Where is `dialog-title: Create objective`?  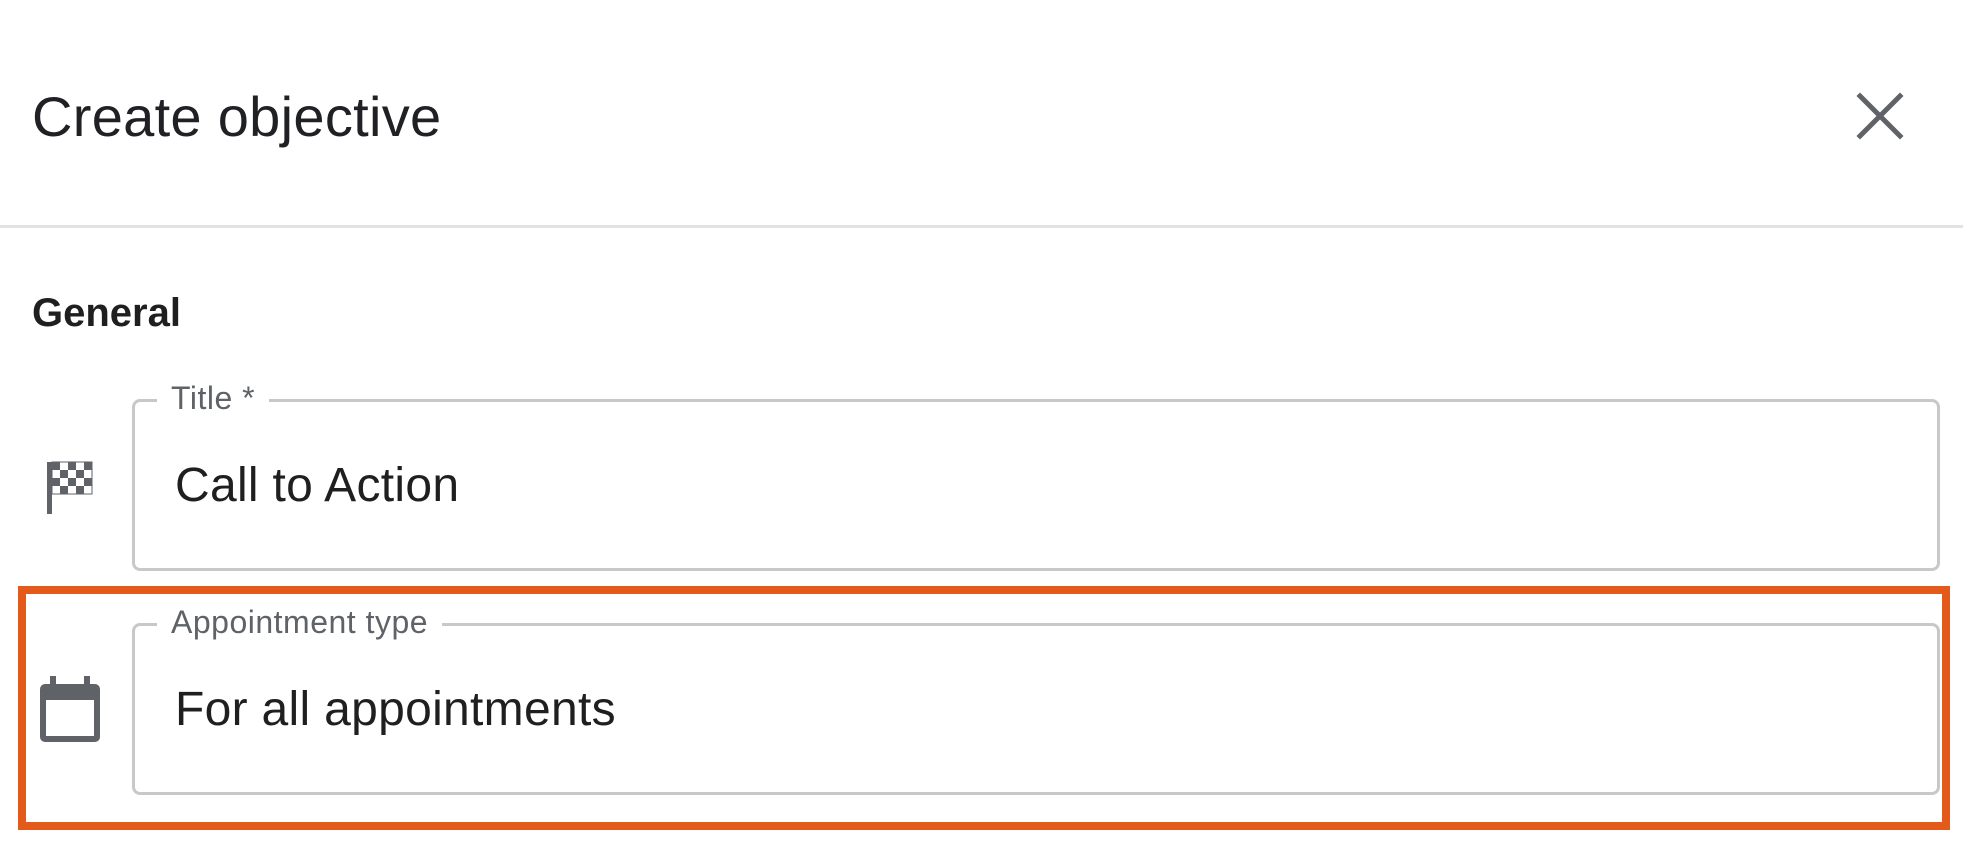
dialog-title: Create objective is located at coordinates (237, 116).